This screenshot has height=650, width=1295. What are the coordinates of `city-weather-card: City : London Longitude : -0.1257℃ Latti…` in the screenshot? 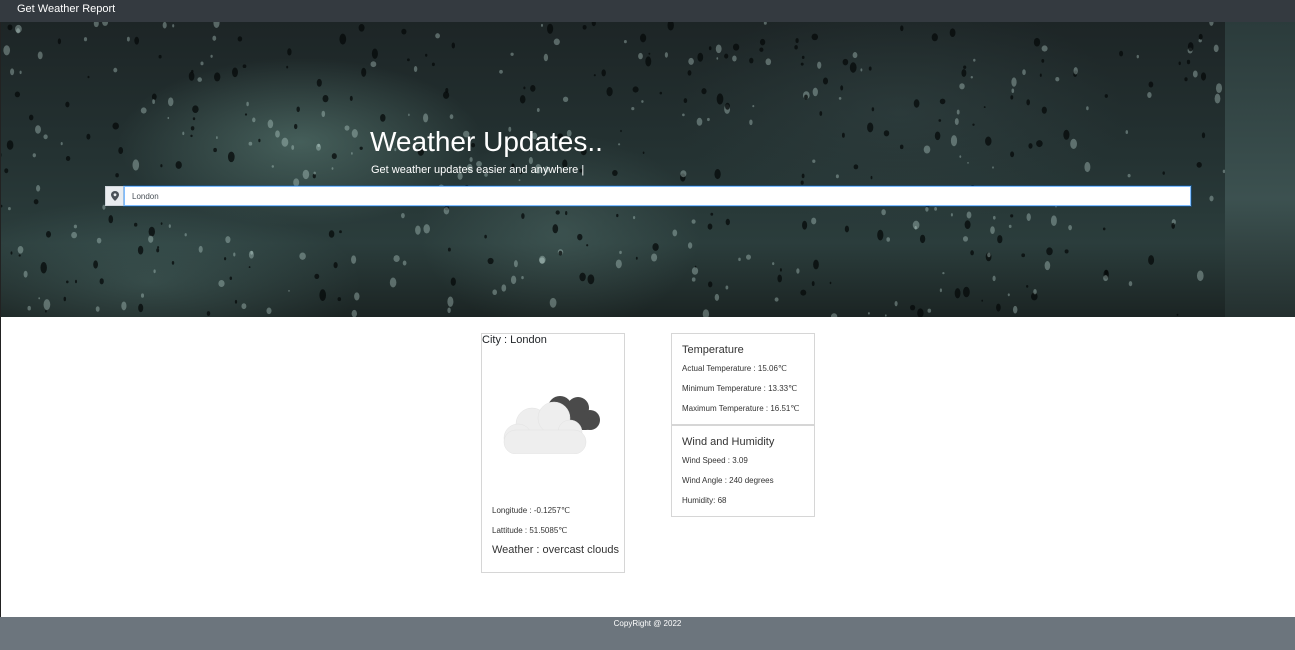 It's located at (553, 453).